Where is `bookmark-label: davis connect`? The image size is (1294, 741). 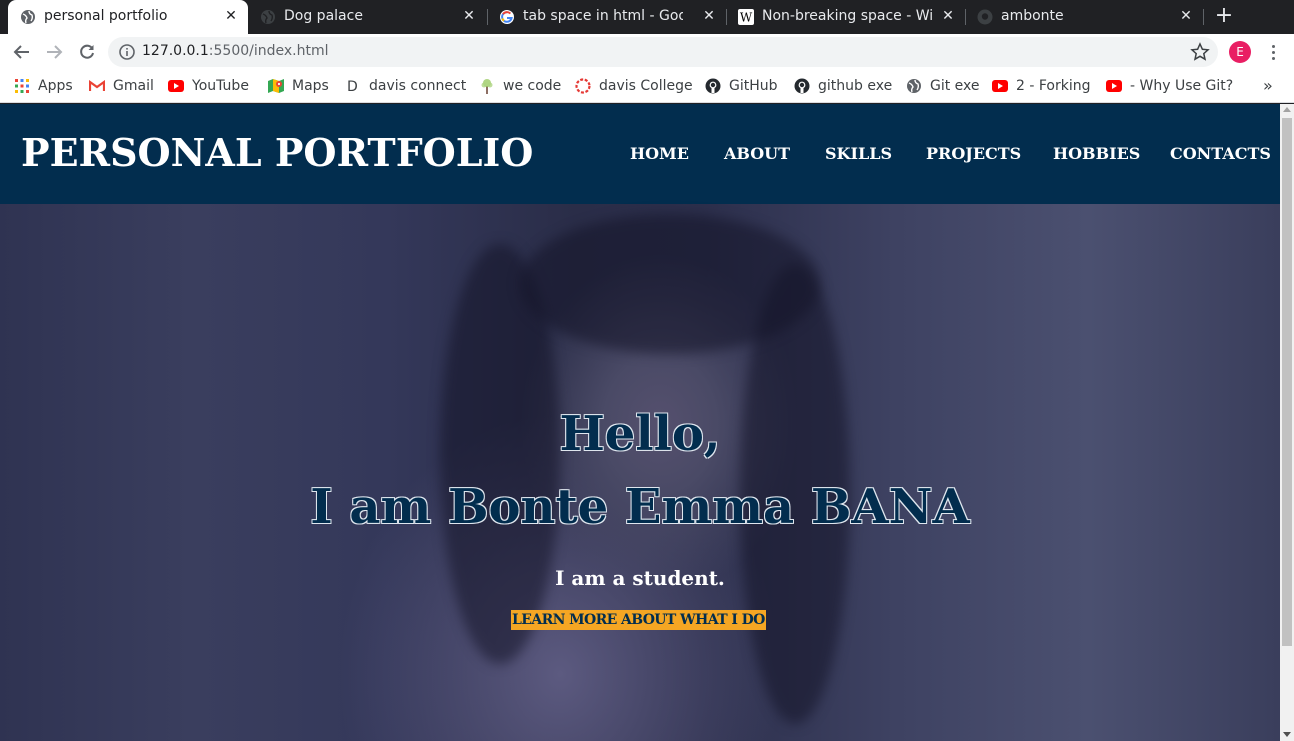
bookmark-label: davis connect is located at coordinates (418, 86).